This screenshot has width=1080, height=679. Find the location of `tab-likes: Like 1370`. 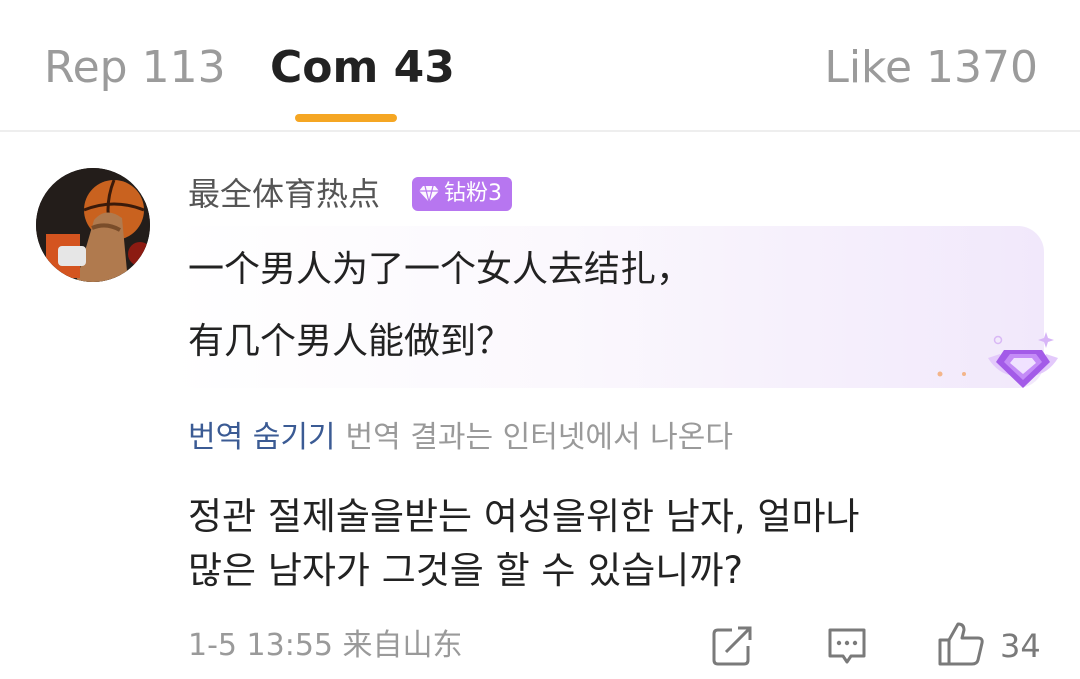

tab-likes: Like 1370 is located at coordinates (931, 68).